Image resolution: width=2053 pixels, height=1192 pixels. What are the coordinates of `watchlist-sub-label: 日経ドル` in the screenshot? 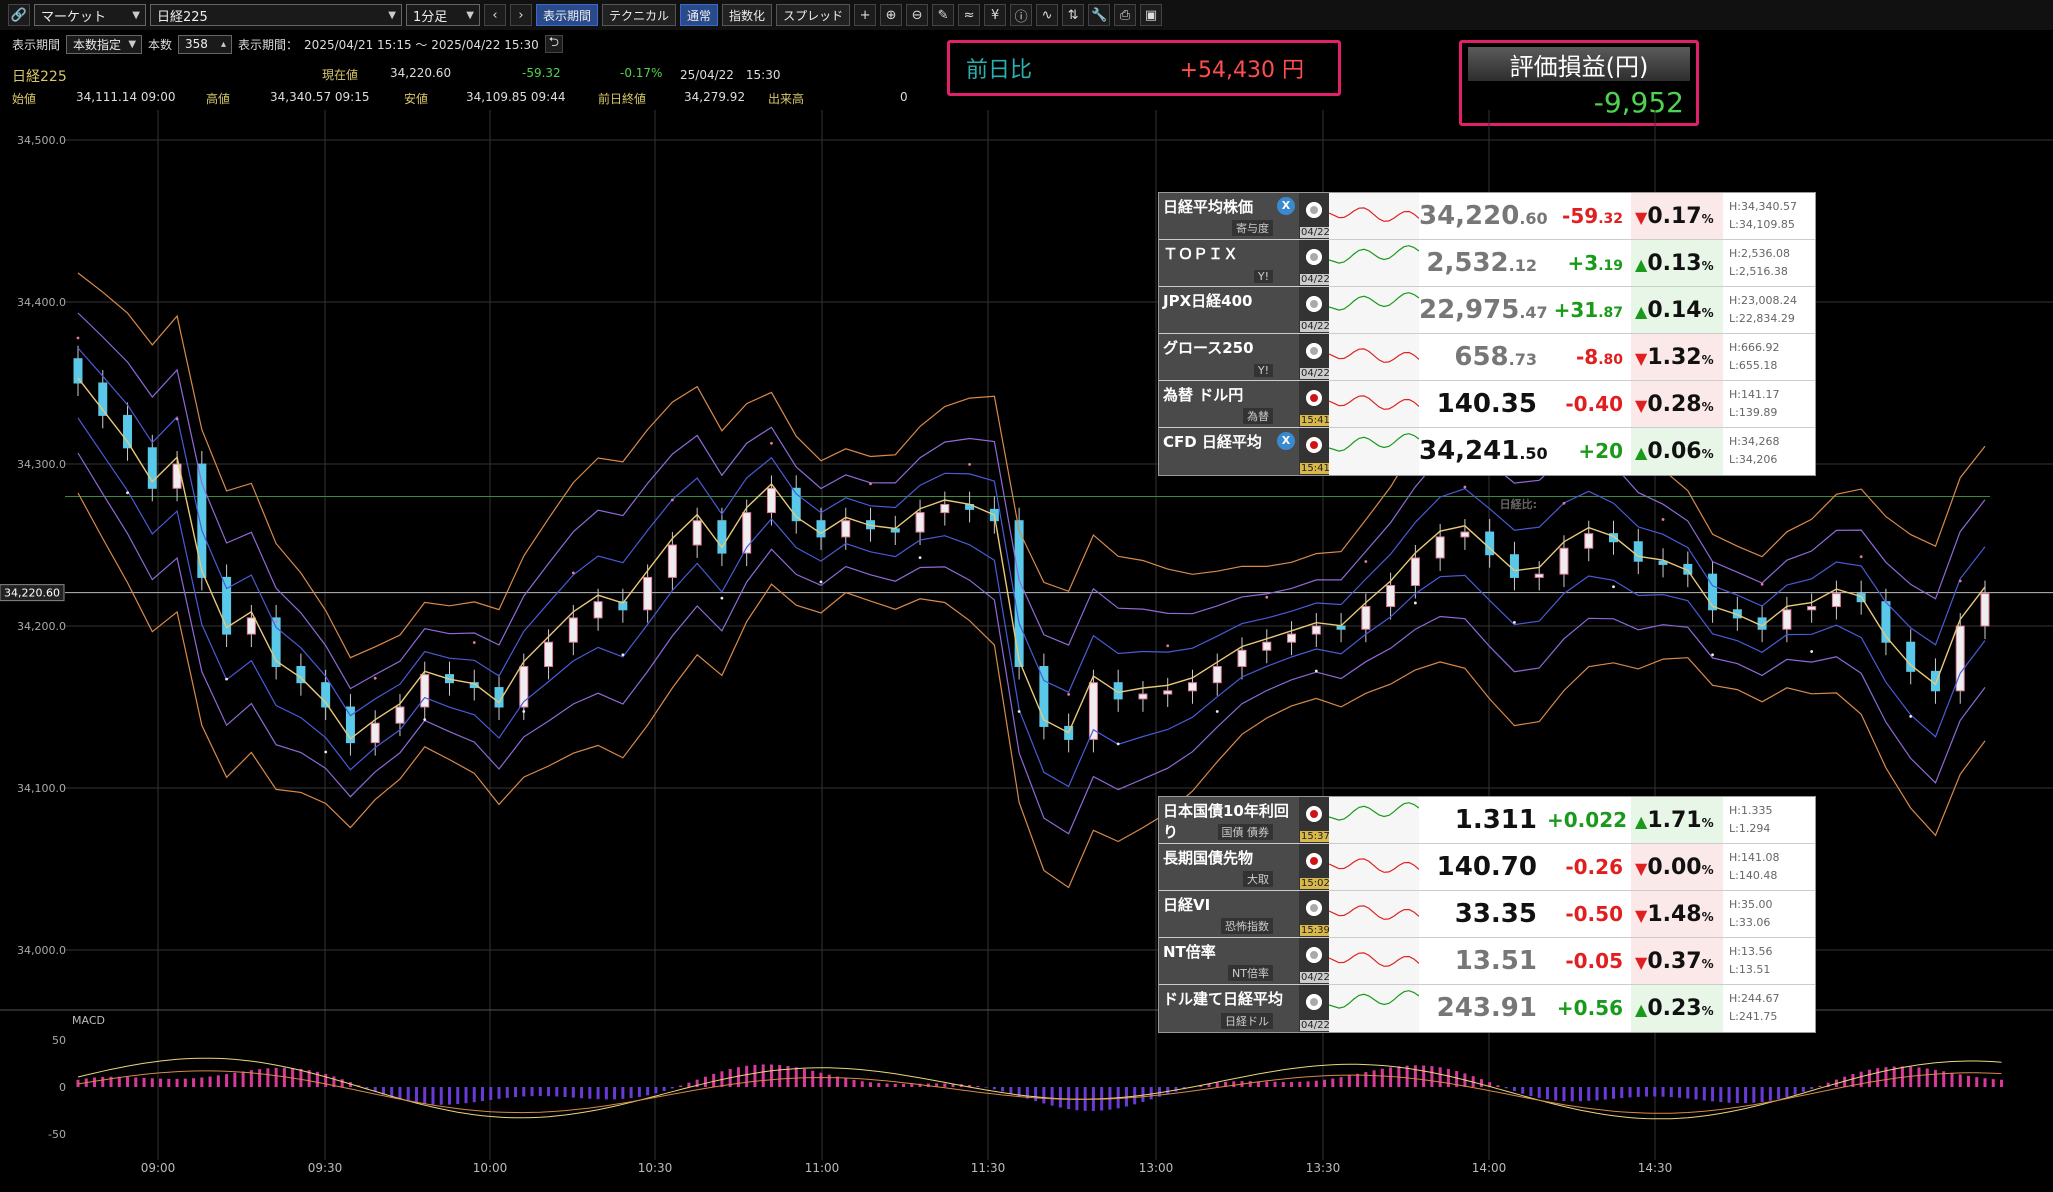 It's located at (1247, 1021).